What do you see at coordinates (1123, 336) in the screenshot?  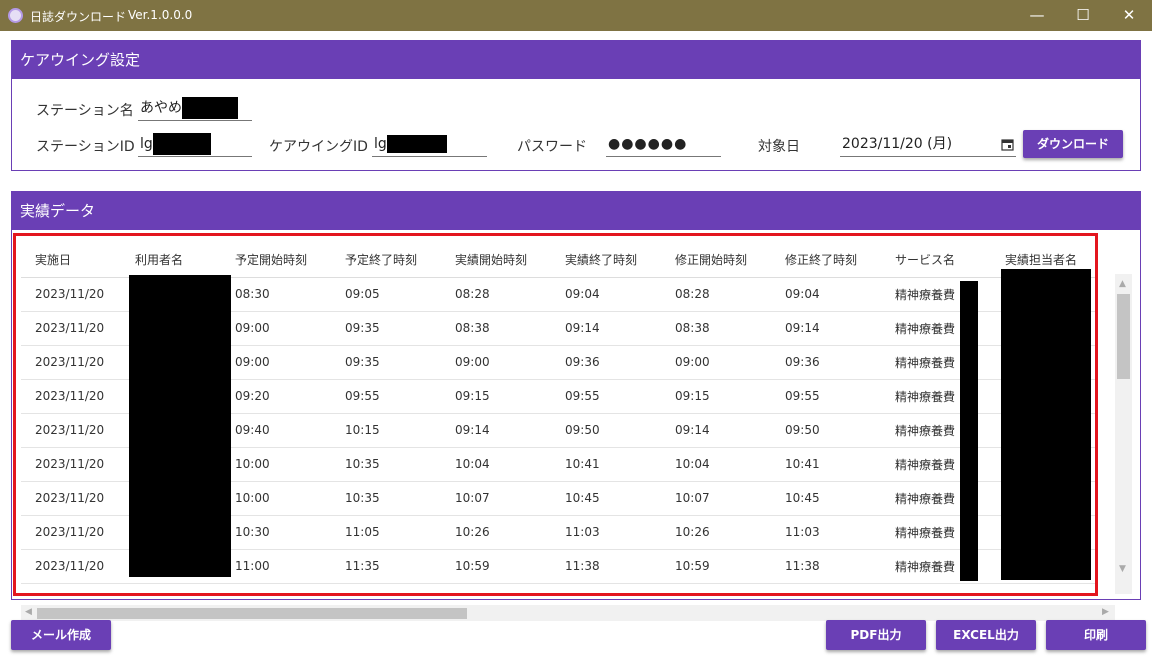 I see `vertical-scroll-thumb` at bounding box center [1123, 336].